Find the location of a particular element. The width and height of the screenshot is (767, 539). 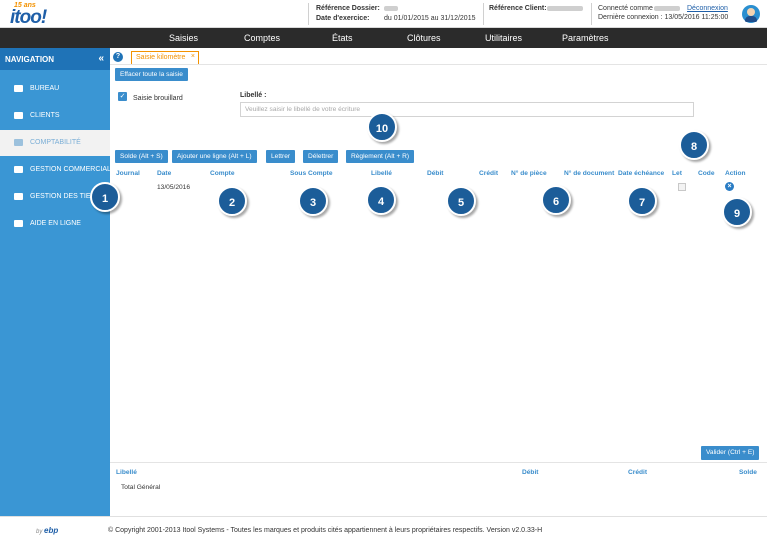

ref-dossier-label: Référence Dossier: is located at coordinates (348, 8).